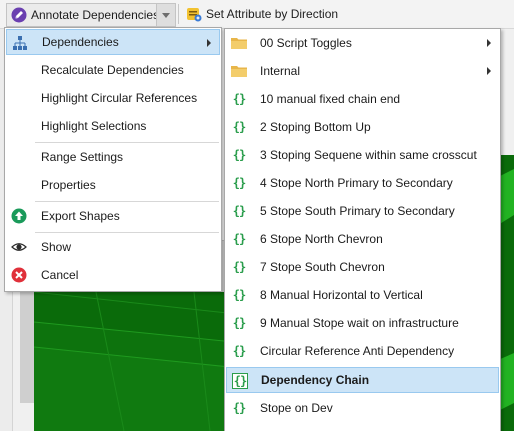 Image resolution: width=514 pixels, height=431 pixels. What do you see at coordinates (321, 239) in the screenshot?
I see `submenu-item-label: 6 Stope North Chevron` at bounding box center [321, 239].